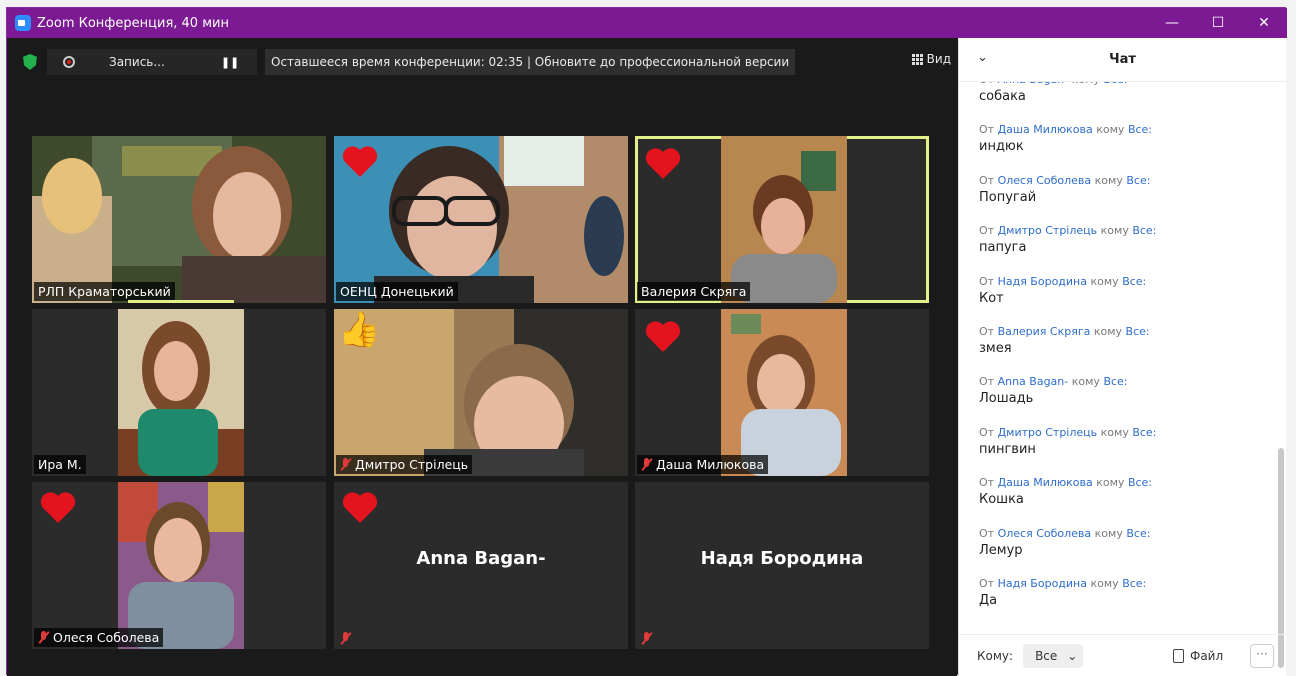 This screenshot has width=1296, height=676. Describe the element at coordinates (481, 219) in the screenshot. I see `video-tile-2: ОЕНЦ Донецький` at that location.